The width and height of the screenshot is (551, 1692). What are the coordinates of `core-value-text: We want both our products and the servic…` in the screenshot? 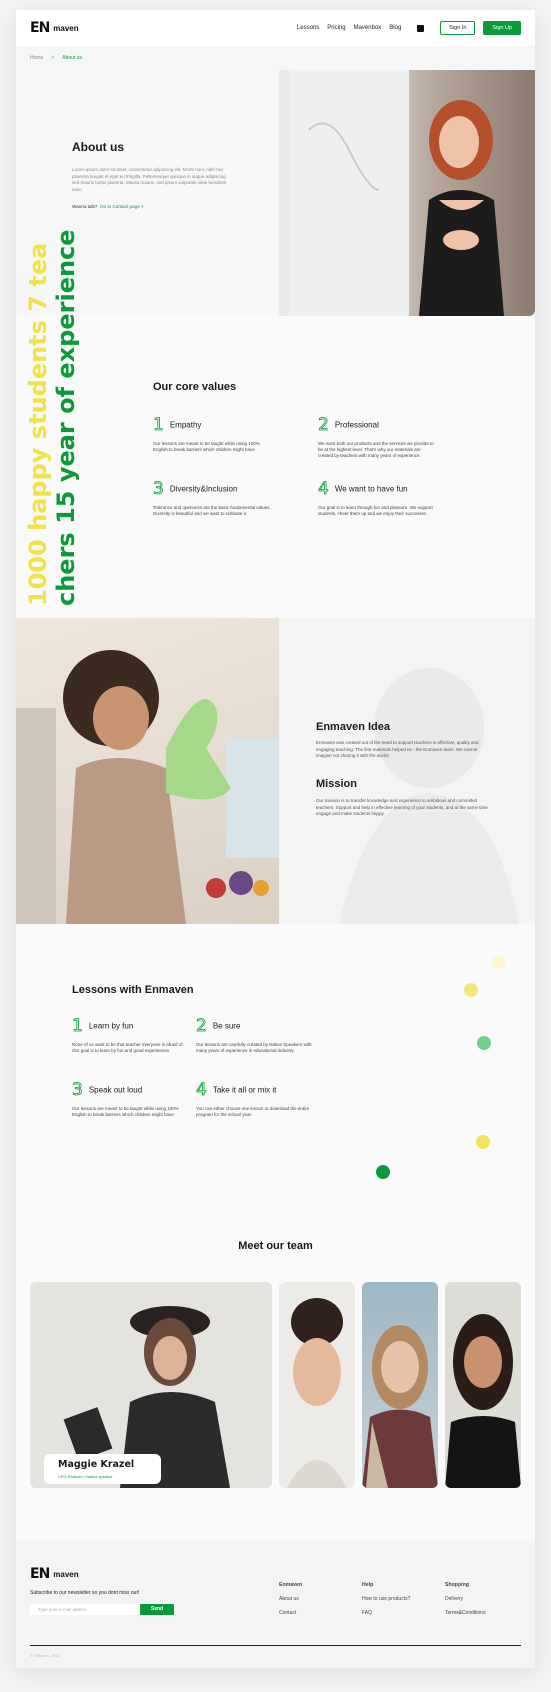 It's located at (376, 450).